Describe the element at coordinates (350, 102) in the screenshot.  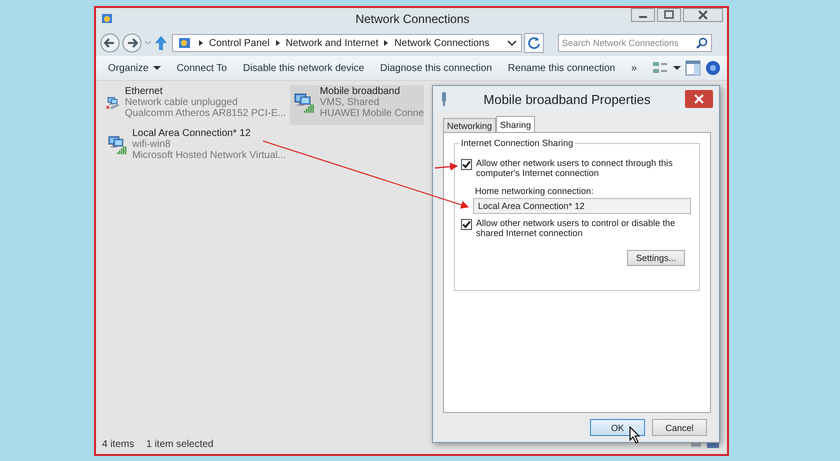
I see `connection-status: VMS, Shared` at that location.